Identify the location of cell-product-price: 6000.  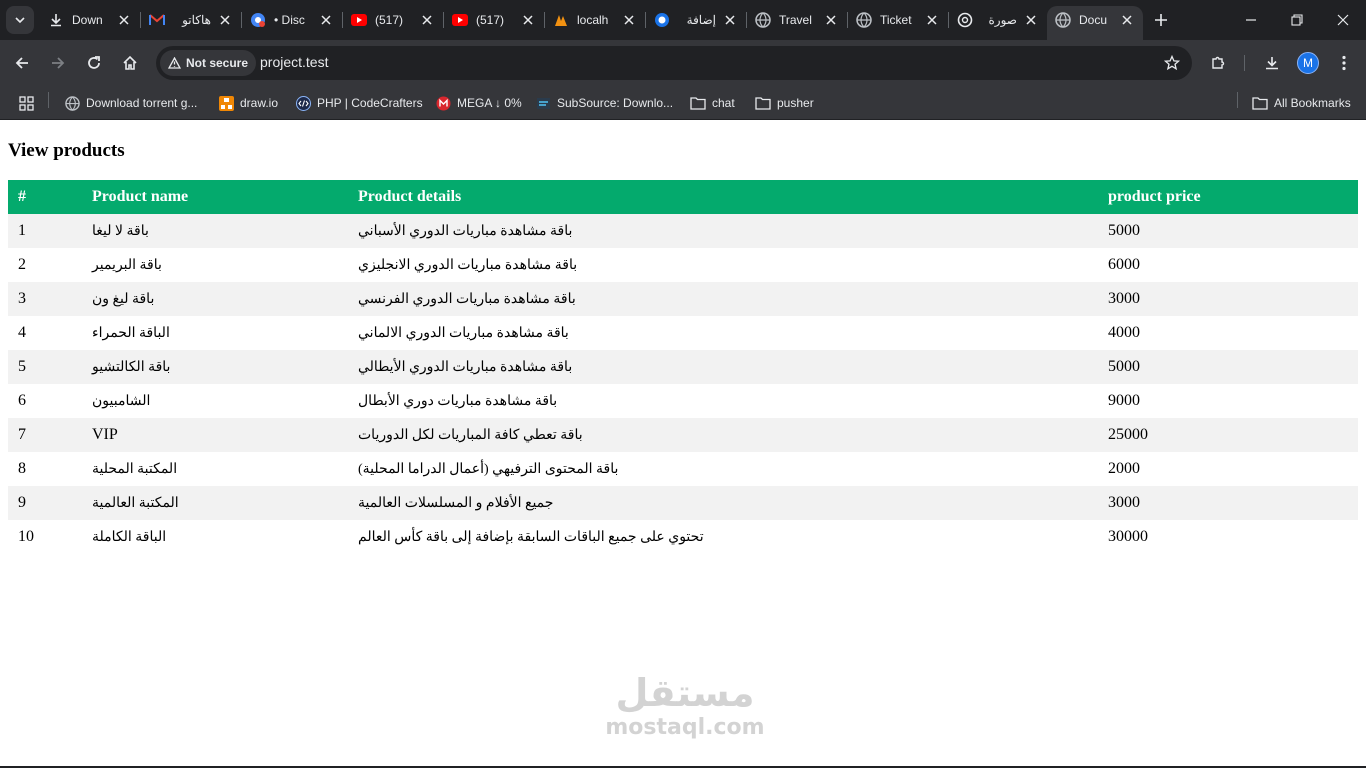
(1228, 265).